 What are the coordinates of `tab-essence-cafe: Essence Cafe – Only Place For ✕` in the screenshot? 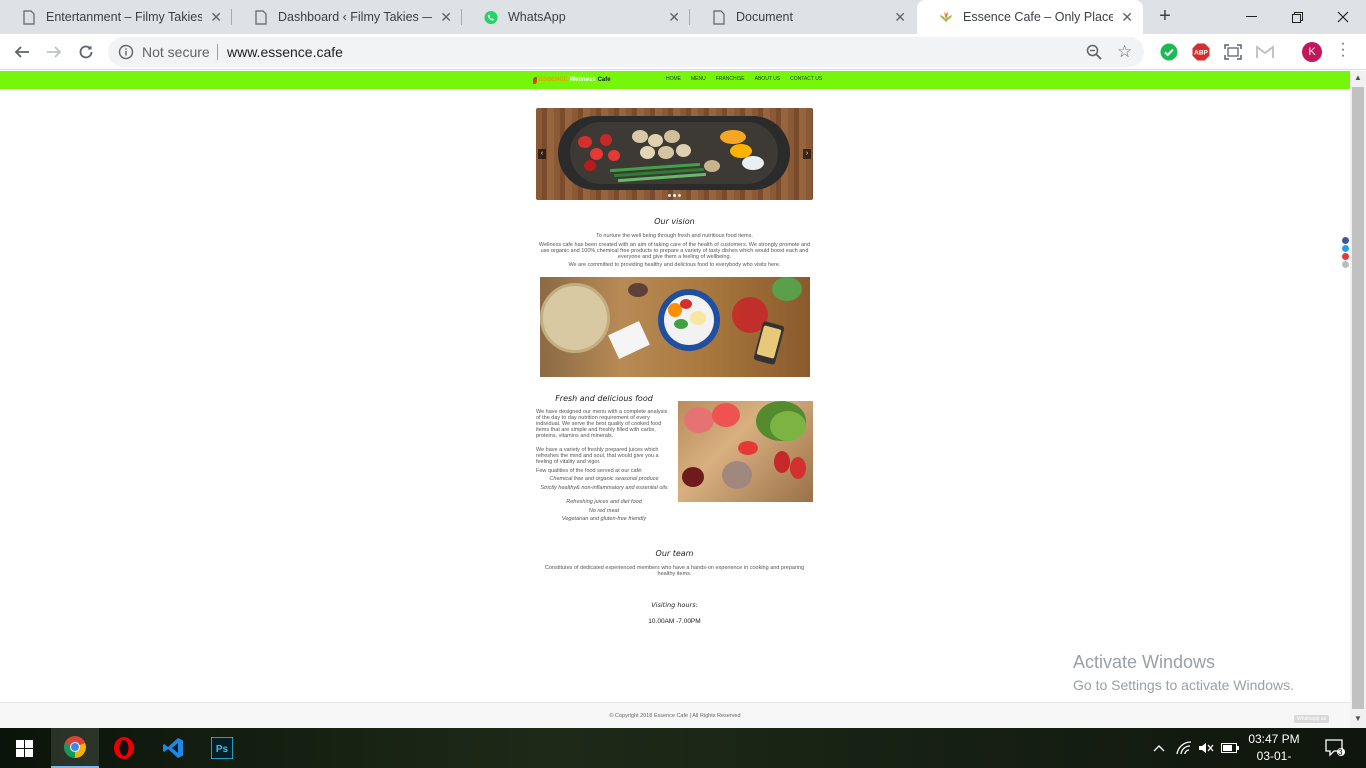 It's located at (1030, 17).